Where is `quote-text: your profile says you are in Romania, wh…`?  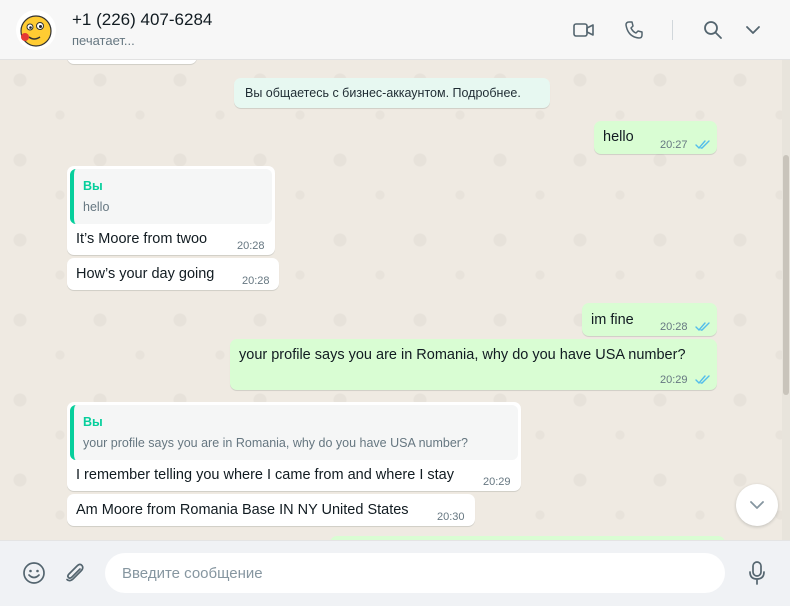 quote-text: your profile says you are in Romania, wh… is located at coordinates (275, 443).